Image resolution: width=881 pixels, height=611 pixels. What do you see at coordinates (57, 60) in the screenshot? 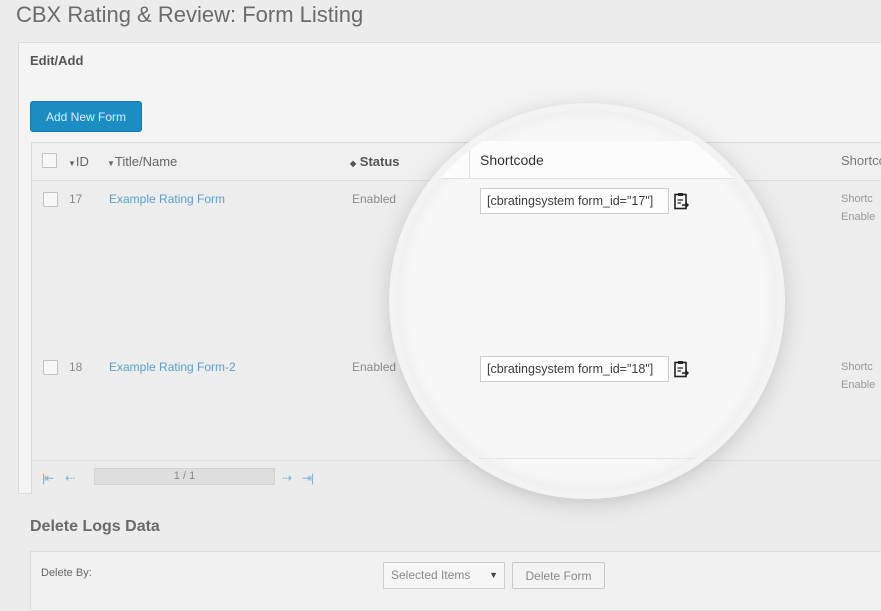
I see `panel-heading: Edit/Add` at bounding box center [57, 60].